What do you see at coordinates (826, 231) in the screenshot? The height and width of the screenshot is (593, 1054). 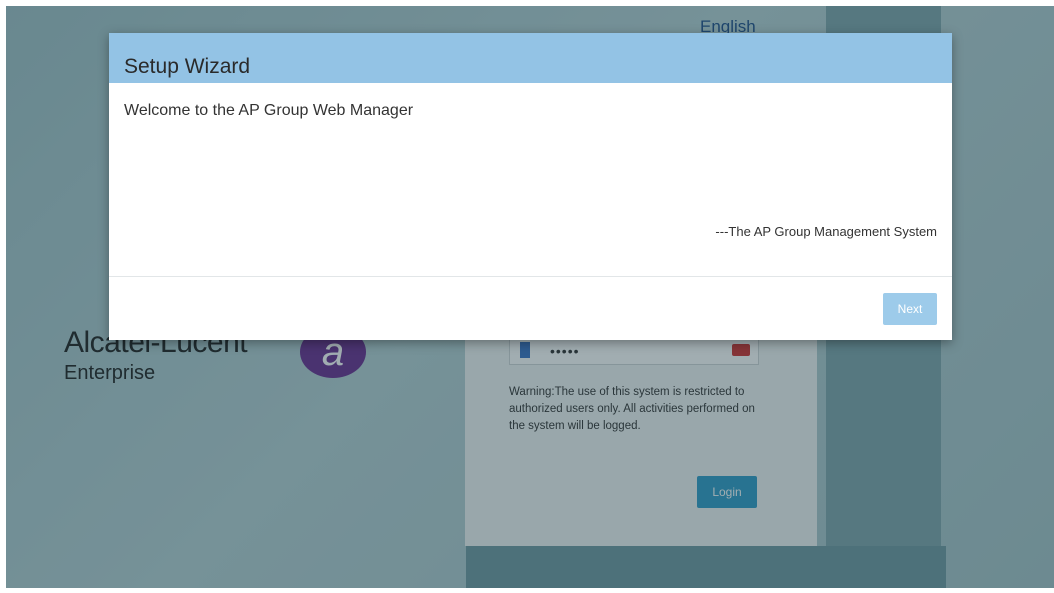 I see `dialog-signature: ---The AP Group Management System` at bounding box center [826, 231].